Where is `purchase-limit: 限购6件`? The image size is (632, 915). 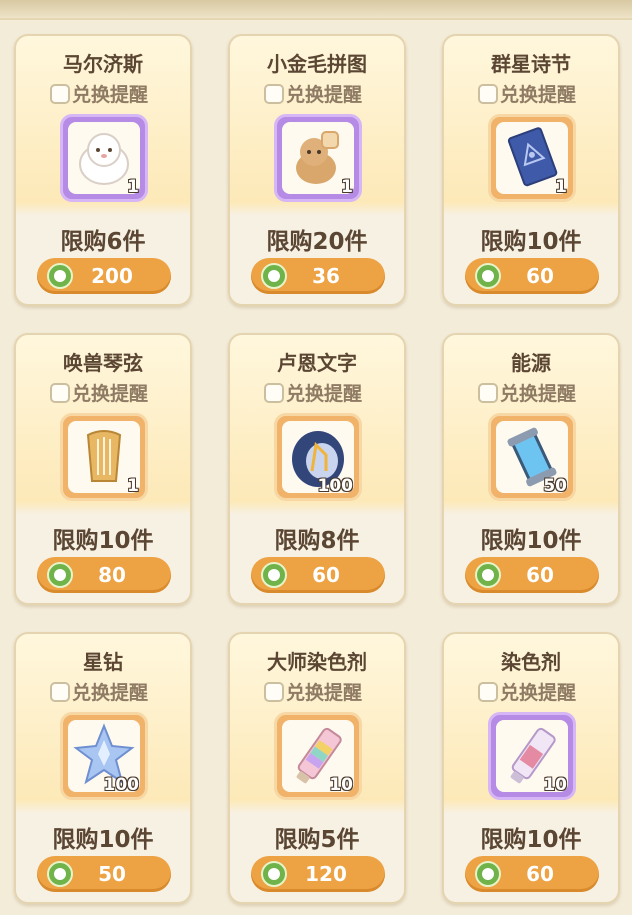
purchase-limit: 限购6件 is located at coordinates (103, 242).